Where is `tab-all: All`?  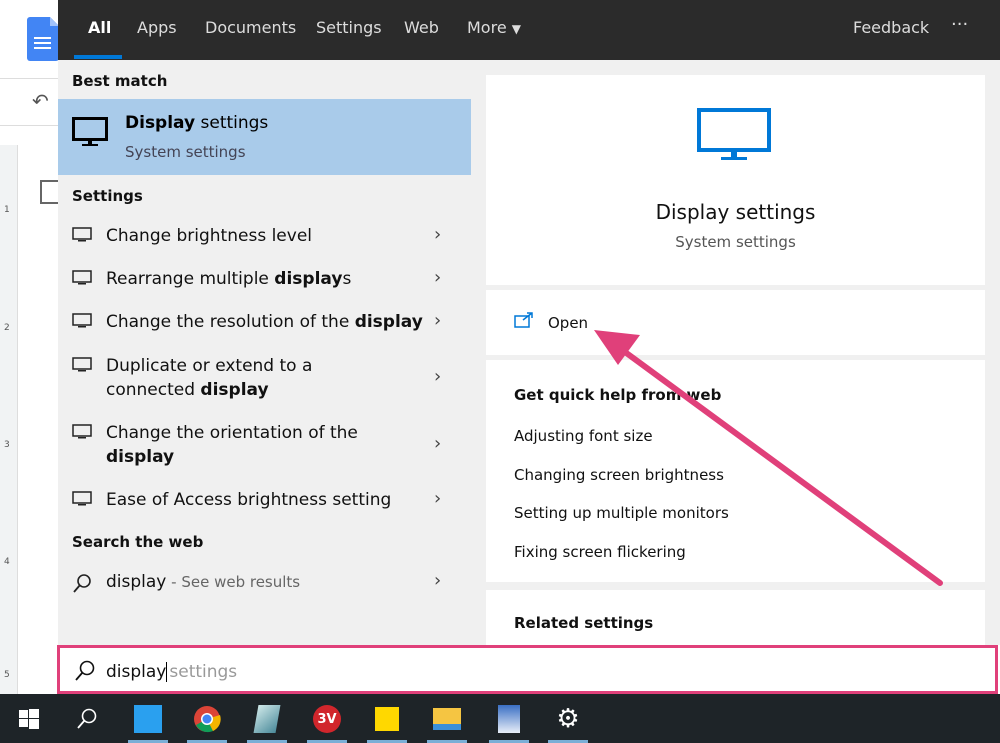
tab-all: All is located at coordinates (99, 27).